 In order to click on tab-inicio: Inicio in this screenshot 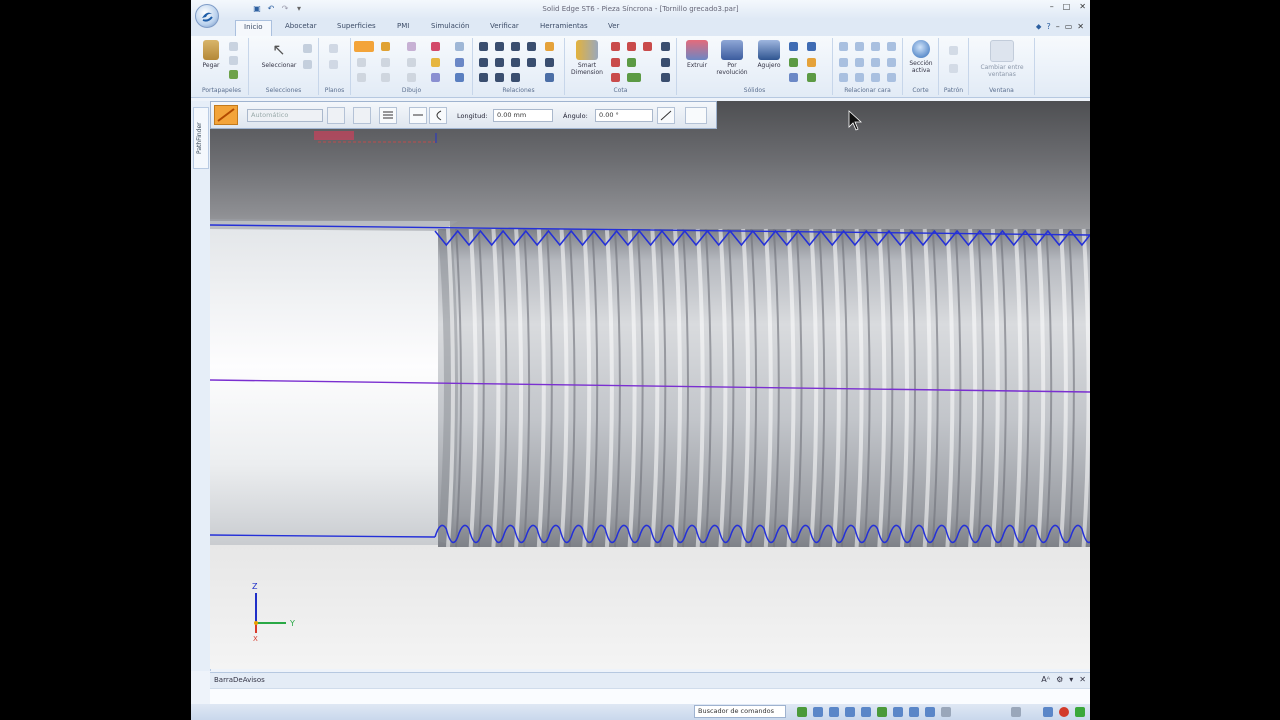, I will do `click(253, 28)`.